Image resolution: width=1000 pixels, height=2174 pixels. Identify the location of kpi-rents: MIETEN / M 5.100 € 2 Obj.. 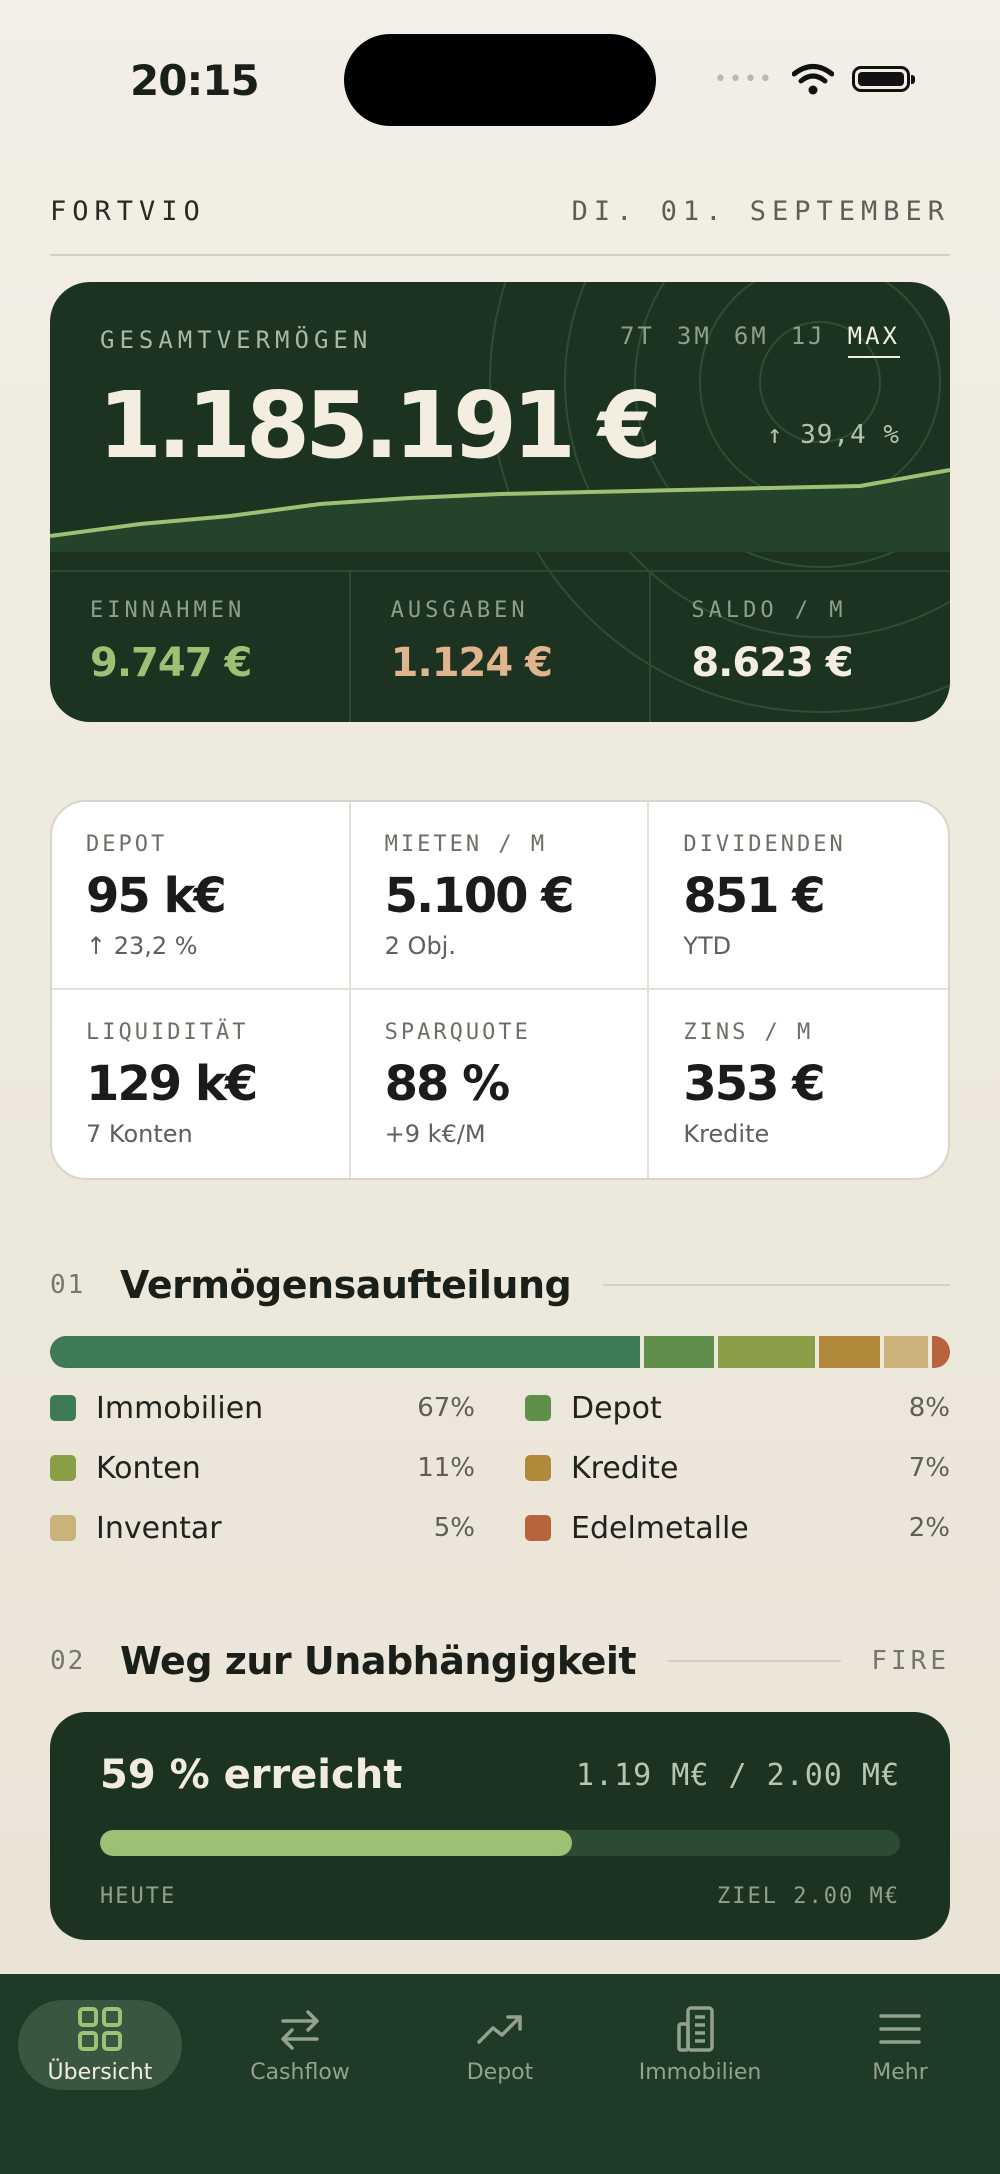
(500, 896).